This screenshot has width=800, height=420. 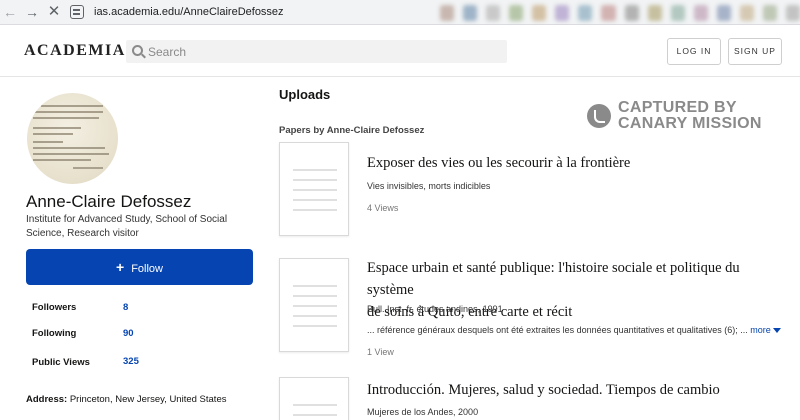 I want to click on address-value: Princeton, New Jersey, United States, so click(x=148, y=399).